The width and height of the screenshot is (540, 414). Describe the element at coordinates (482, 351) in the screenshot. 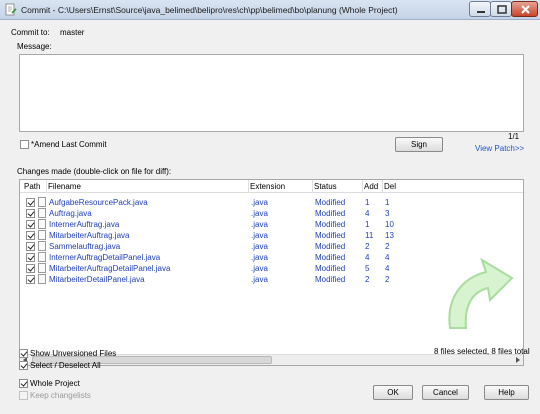

I see `selection-summary: 8 files selected, 8 files total` at that location.